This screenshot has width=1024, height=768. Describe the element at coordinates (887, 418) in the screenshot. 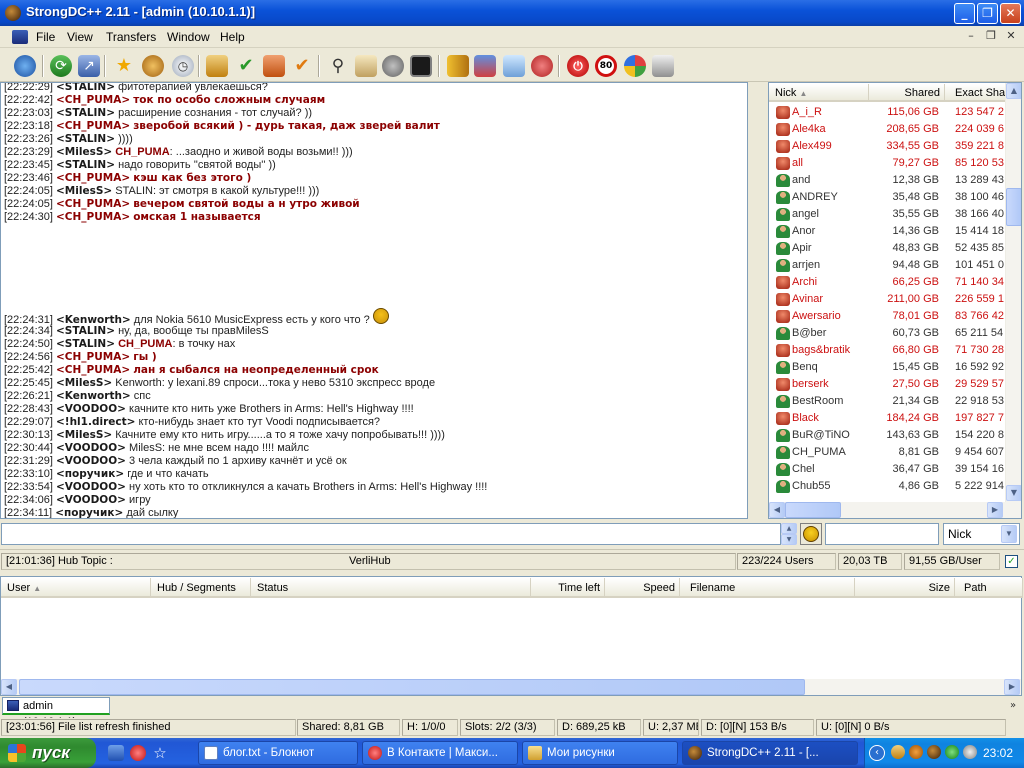

I see `user-row: Black 184,24 GB 197 827 7` at that location.